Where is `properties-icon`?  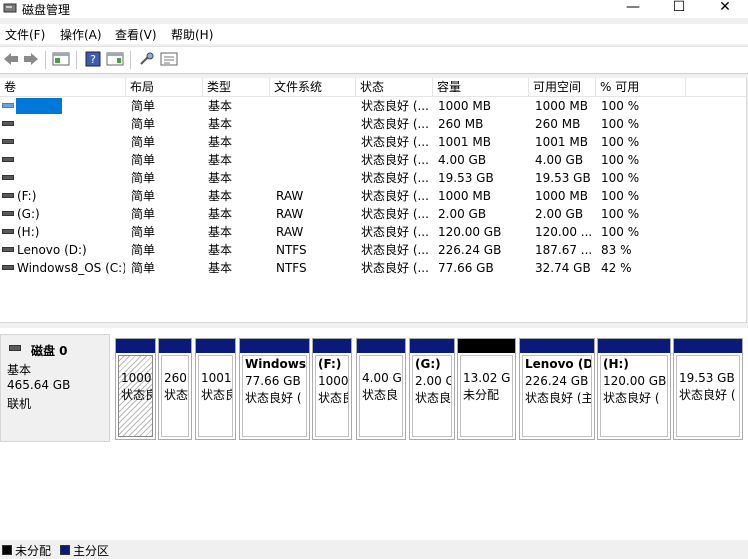 properties-icon is located at coordinates (115, 59).